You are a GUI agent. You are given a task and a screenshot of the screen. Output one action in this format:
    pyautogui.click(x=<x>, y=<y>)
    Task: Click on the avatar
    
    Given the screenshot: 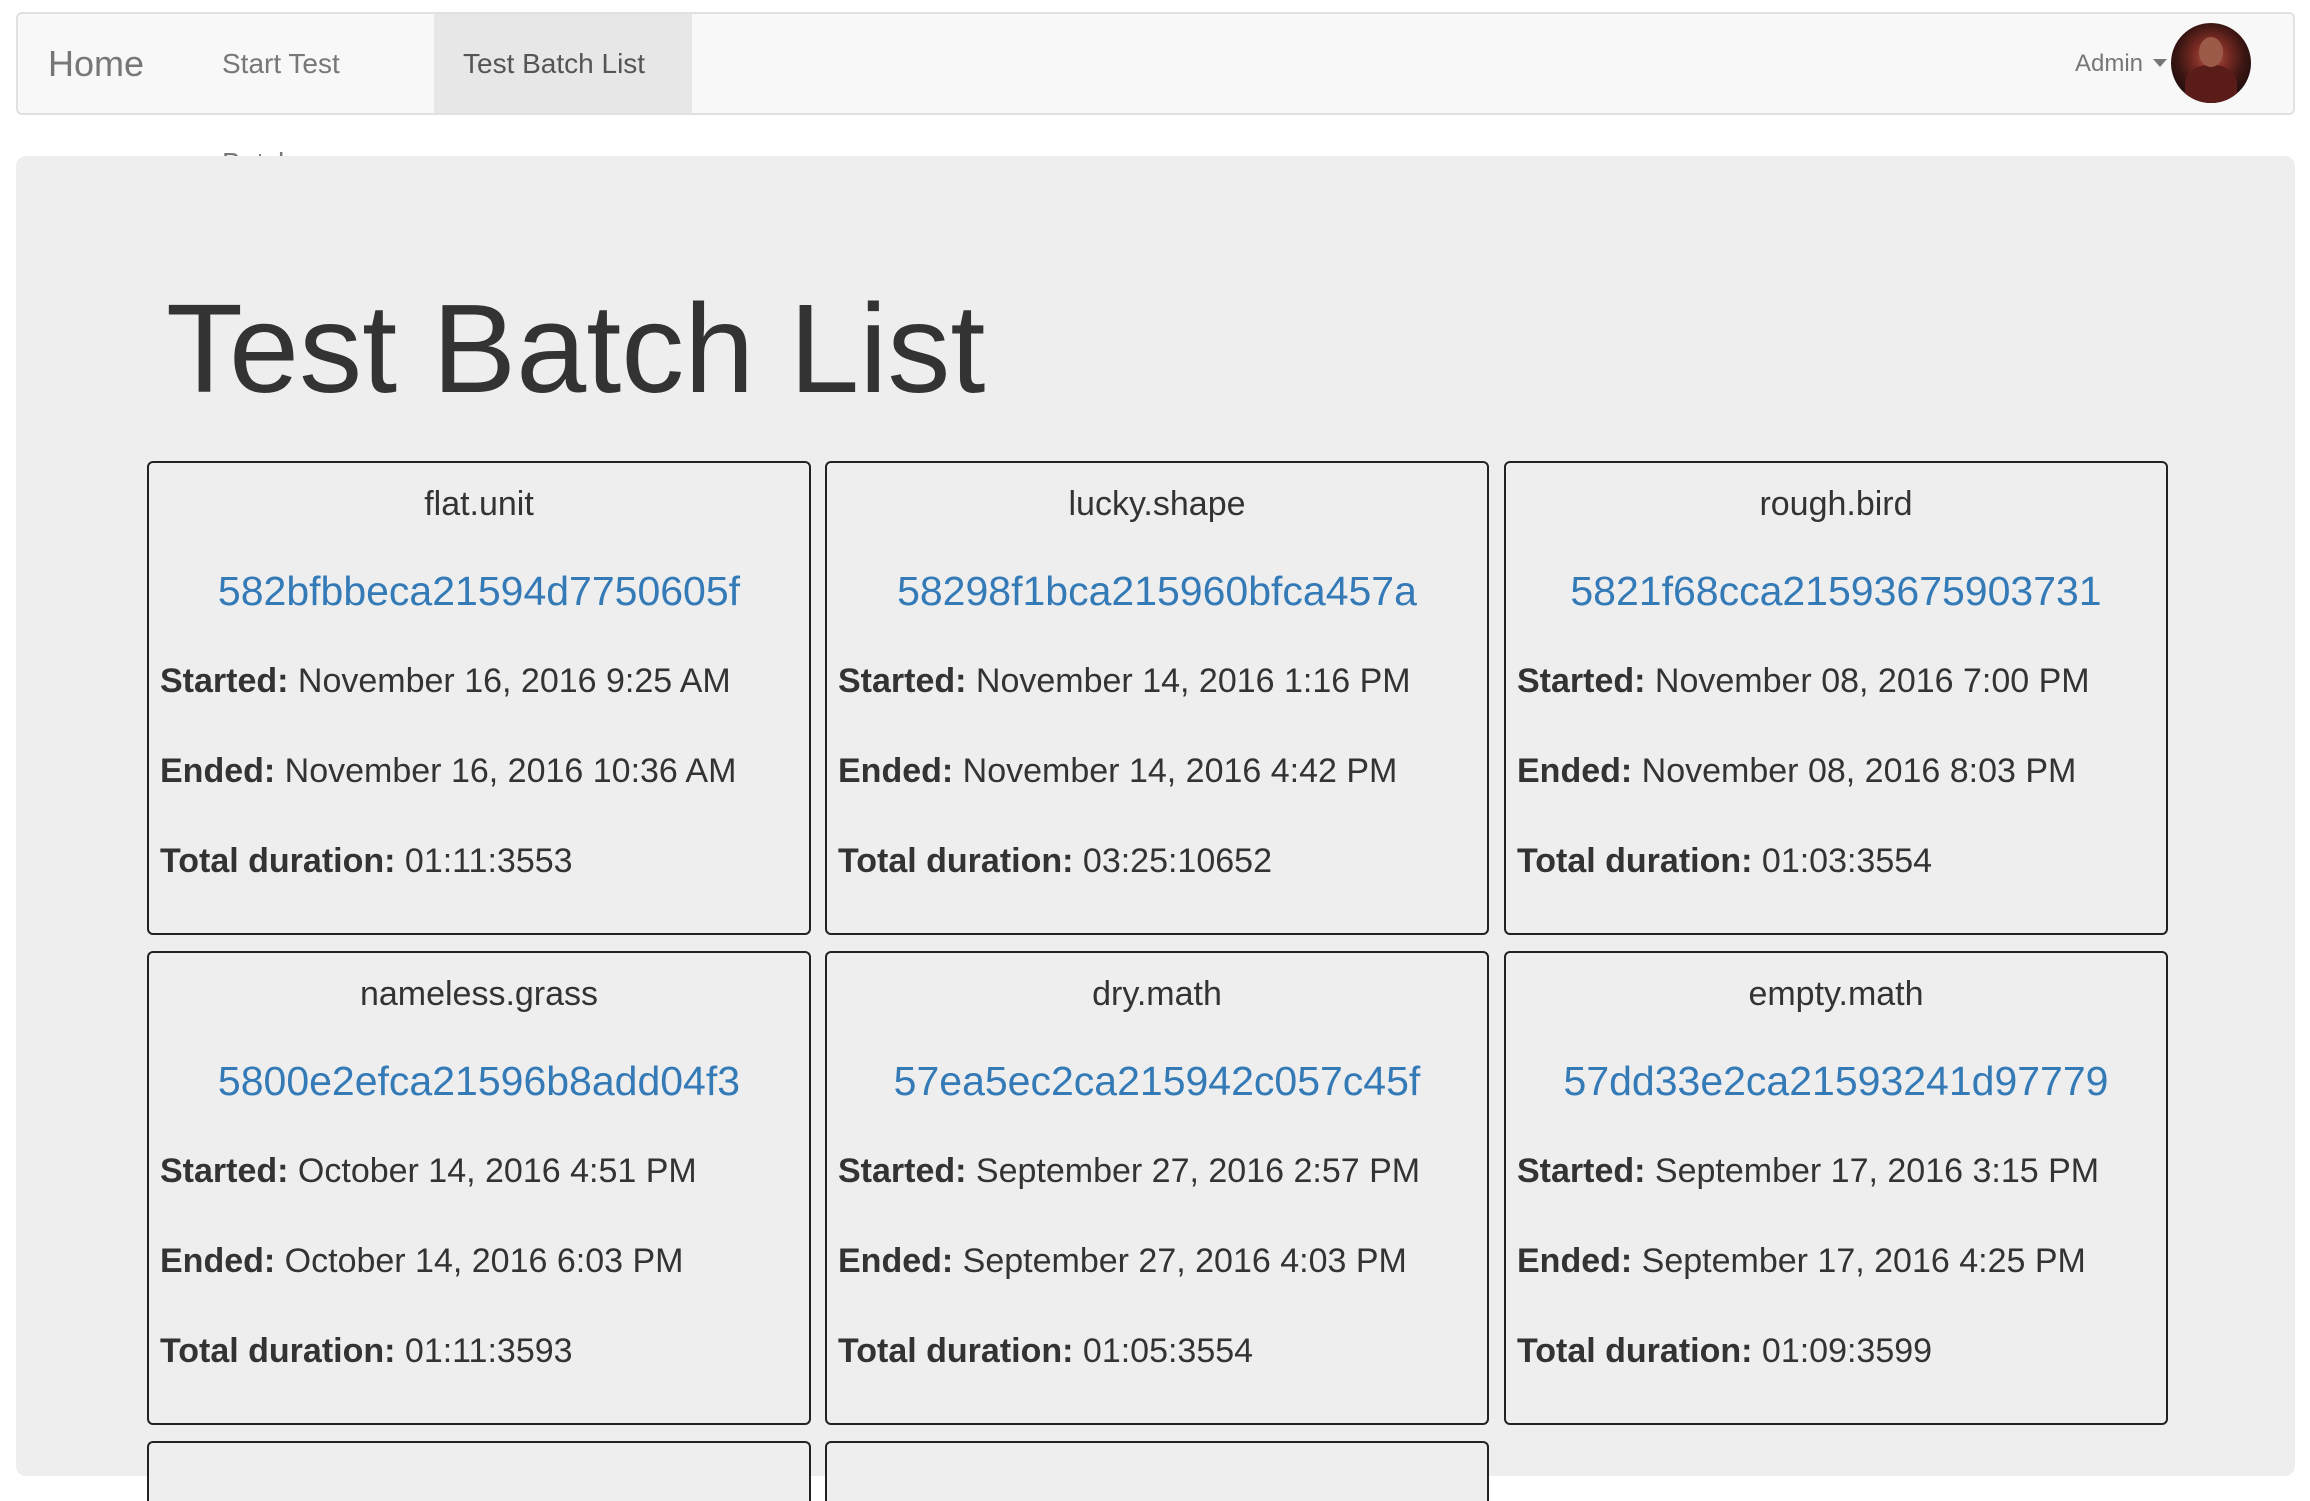 What is the action you would take?
    pyautogui.click(x=2211, y=63)
    